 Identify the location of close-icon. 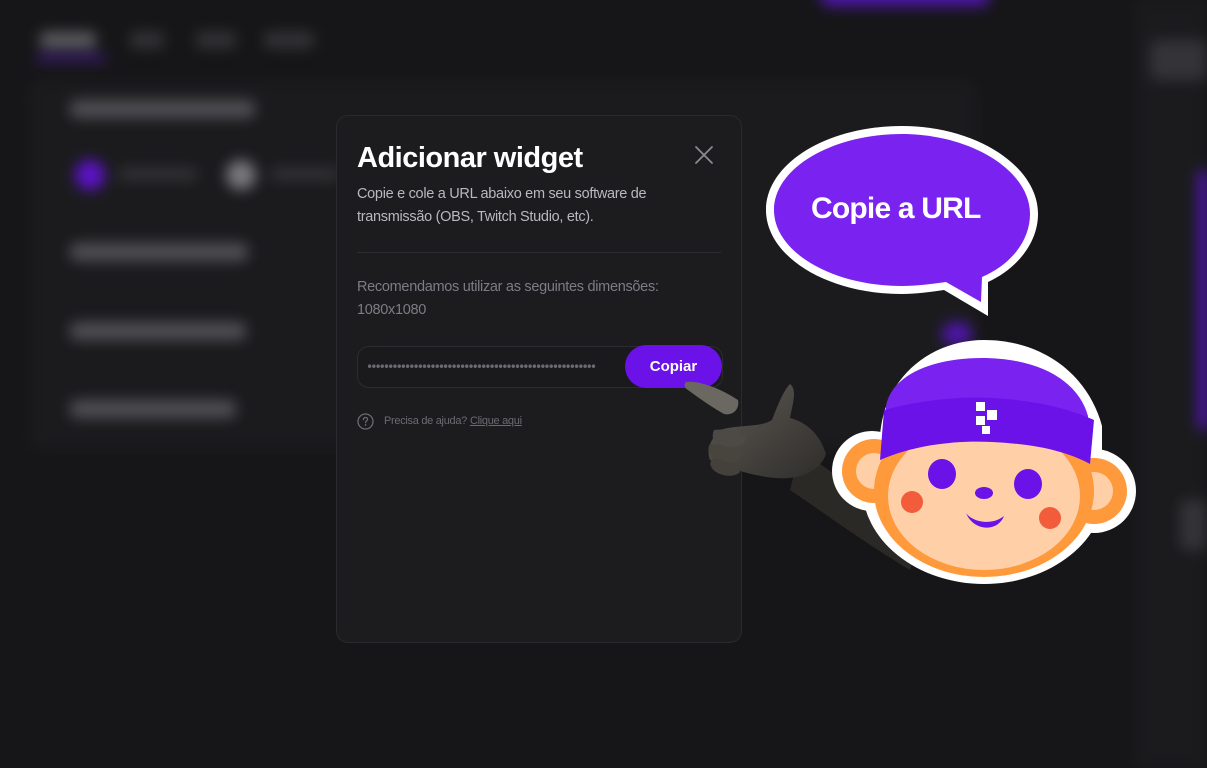
(704, 155).